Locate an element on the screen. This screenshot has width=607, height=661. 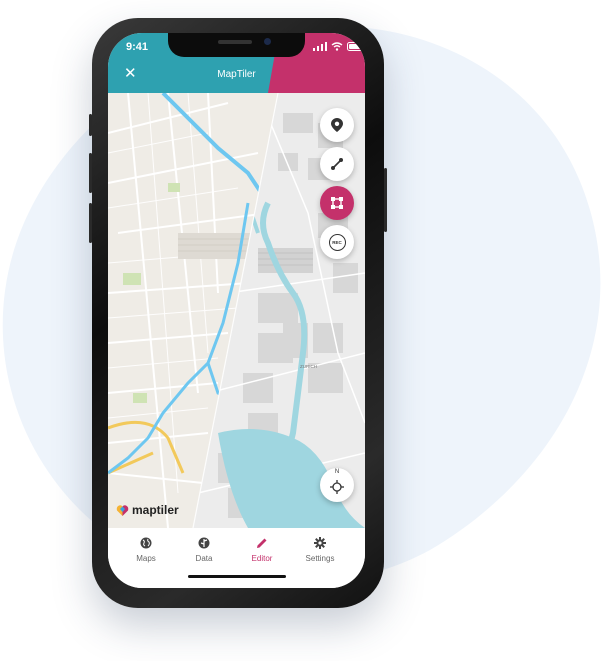
gear-icon is located at coordinates (320, 543).